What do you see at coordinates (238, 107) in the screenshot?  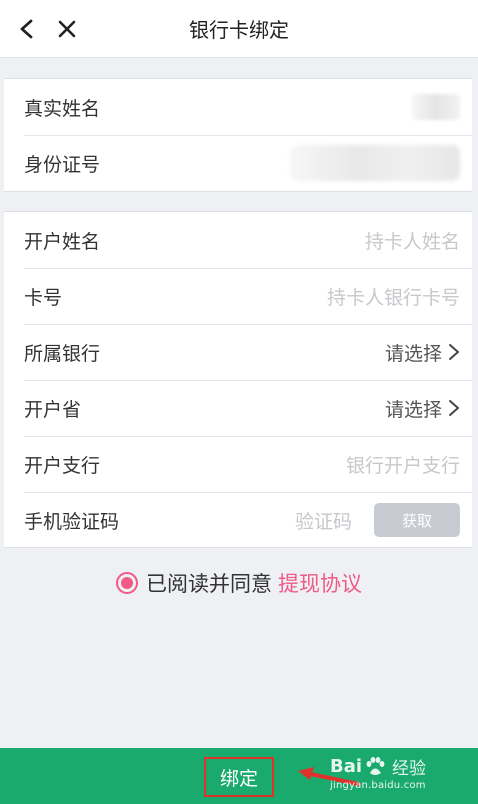 I see `real-name-row: 真实姓名` at bounding box center [238, 107].